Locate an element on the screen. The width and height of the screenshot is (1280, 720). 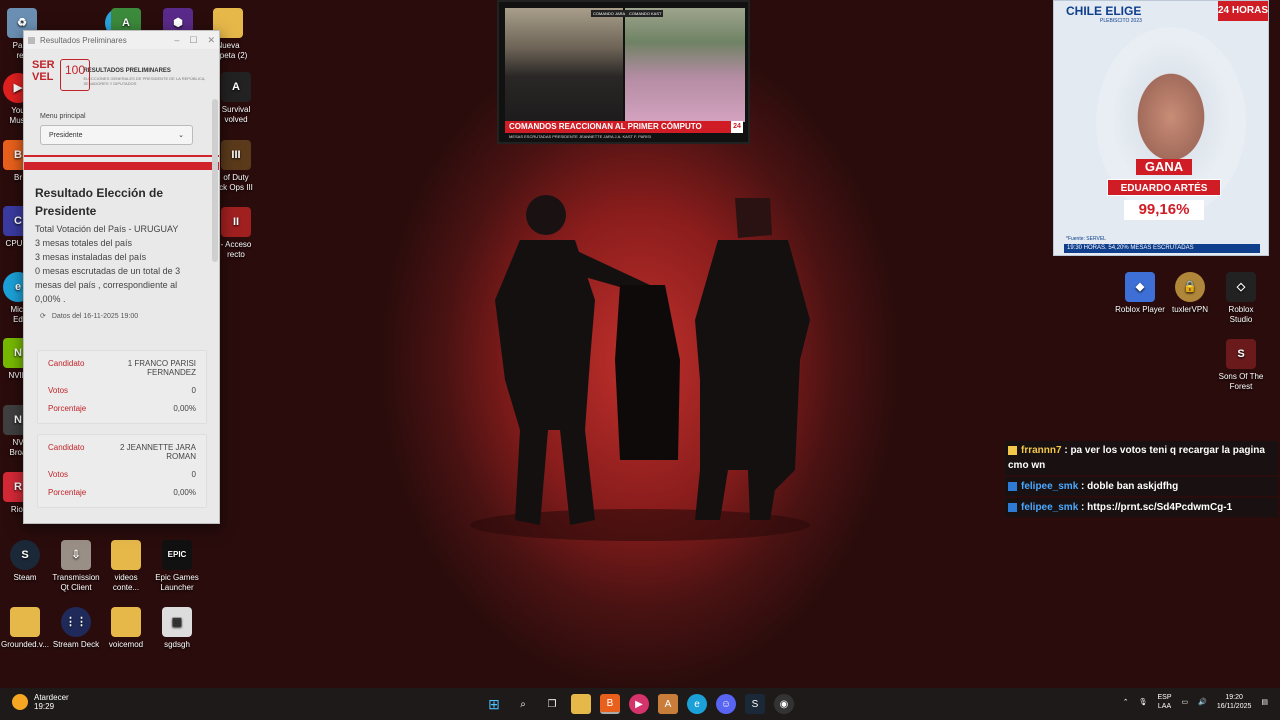
desktop-icon-label: Roblox Studio is located at coordinates (1241, 314).